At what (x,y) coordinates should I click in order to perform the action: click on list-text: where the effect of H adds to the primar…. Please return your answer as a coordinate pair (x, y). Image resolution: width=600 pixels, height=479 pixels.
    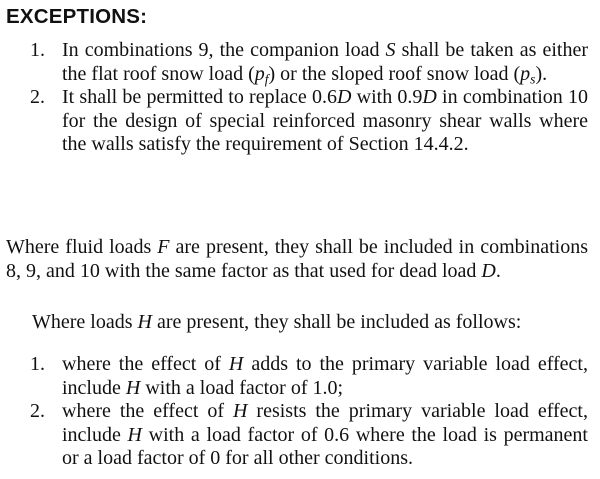
    Looking at the image, I should click on (325, 376).